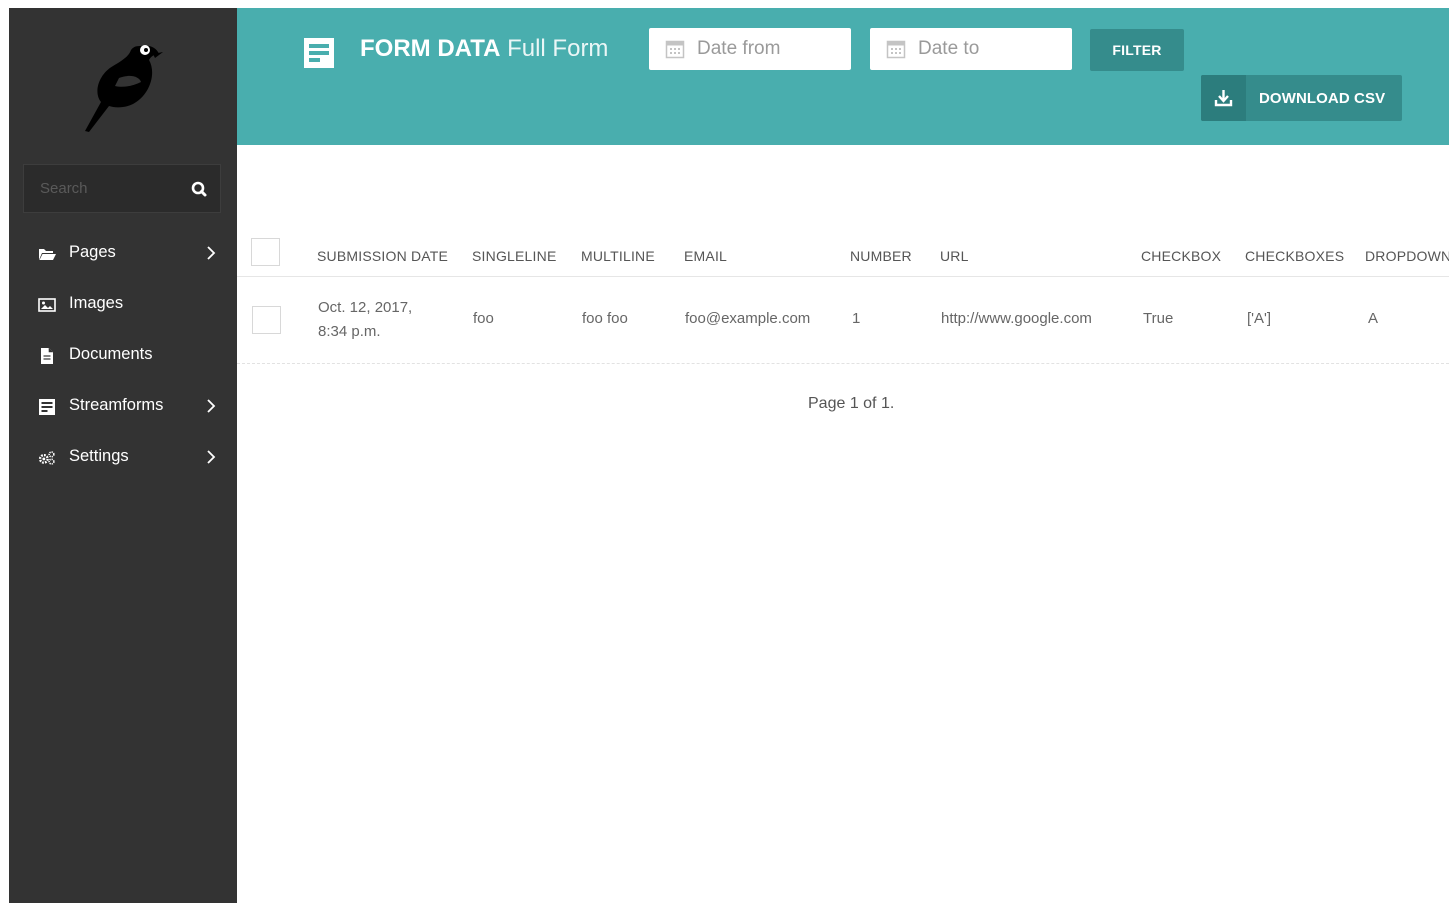 The width and height of the screenshot is (1449, 903). Describe the element at coordinates (382, 256) in the screenshot. I see `column-header: SUBMISSION DATE` at that location.